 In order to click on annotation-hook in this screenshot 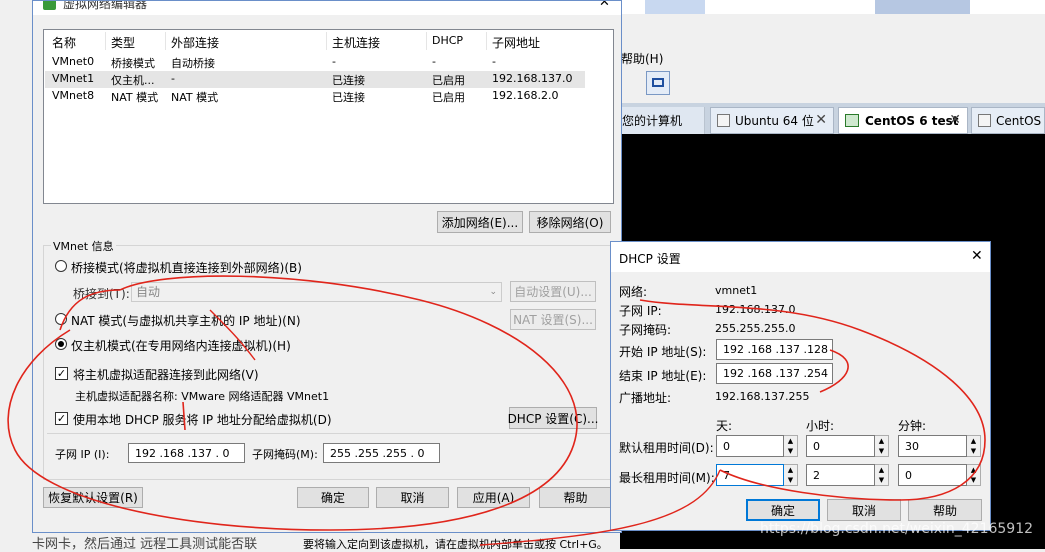, I will do `click(834, 371)`.